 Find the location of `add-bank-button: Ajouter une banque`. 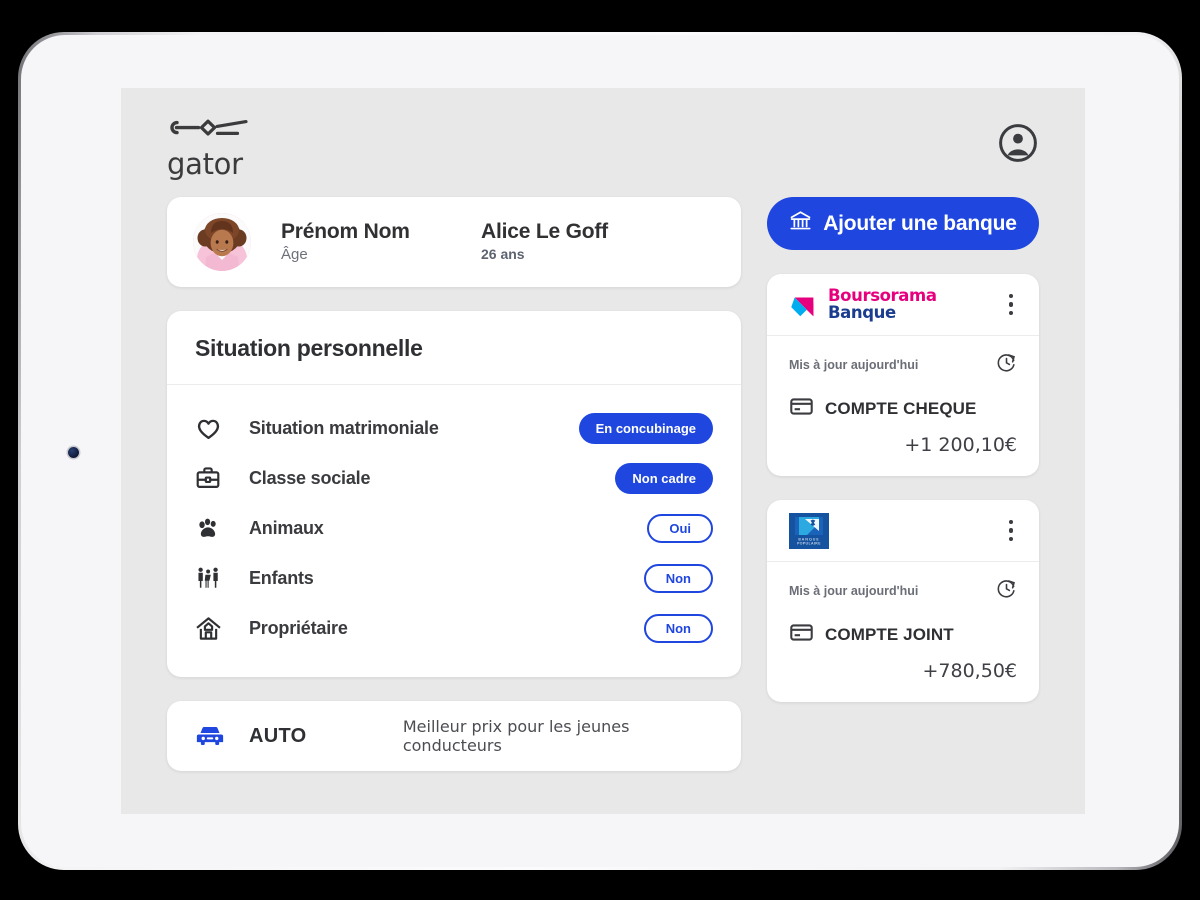

add-bank-button: Ajouter une banque is located at coordinates (903, 223).